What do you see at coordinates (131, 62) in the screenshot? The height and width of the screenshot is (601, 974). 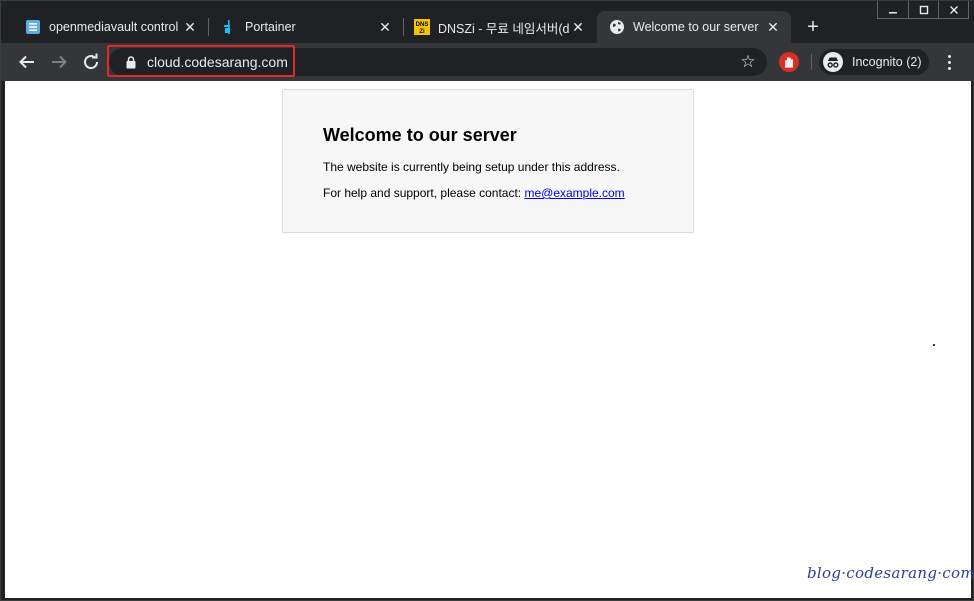 I see `lock-icon` at bounding box center [131, 62].